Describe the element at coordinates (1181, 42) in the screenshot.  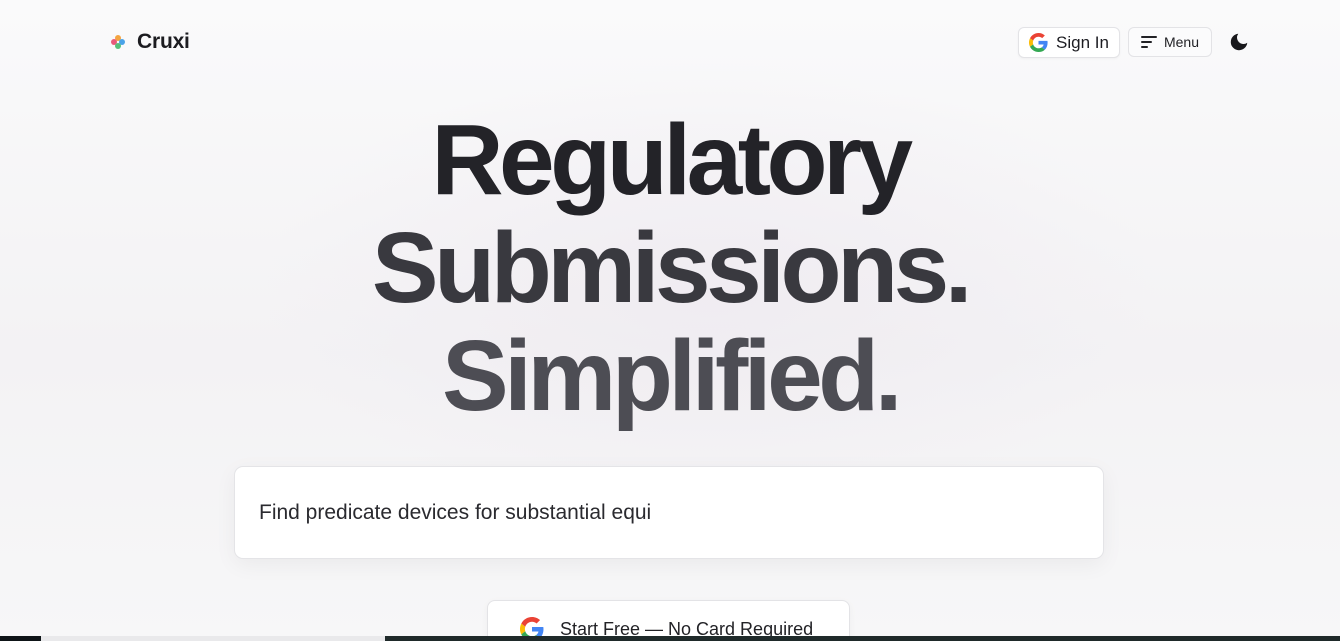
I see `menu-label: Menu` at that location.